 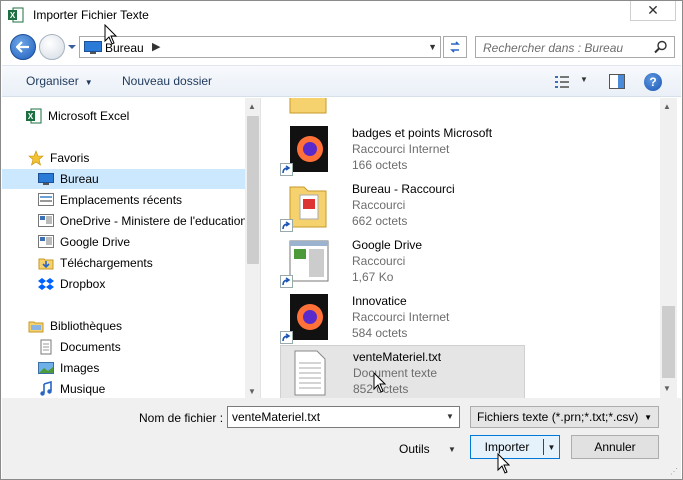 I want to click on import-label: Importer, so click(x=507, y=447).